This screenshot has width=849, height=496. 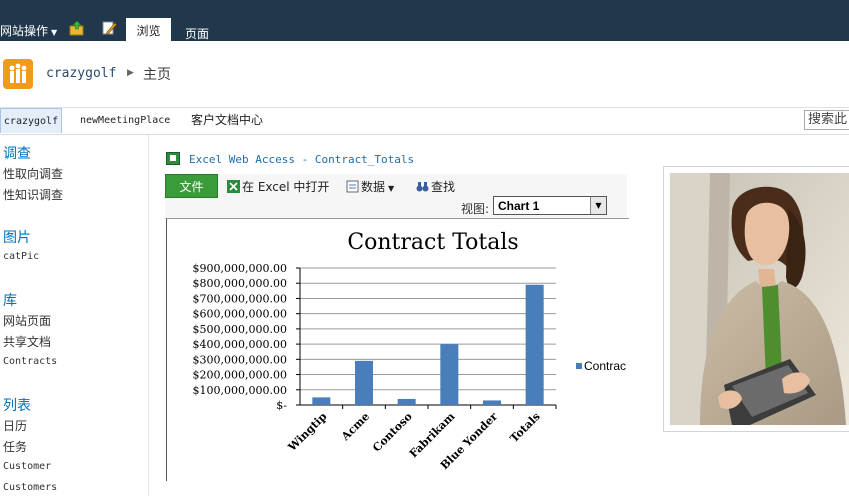 I want to click on y-tick-label: $300,000,000.00, so click(x=240, y=359).